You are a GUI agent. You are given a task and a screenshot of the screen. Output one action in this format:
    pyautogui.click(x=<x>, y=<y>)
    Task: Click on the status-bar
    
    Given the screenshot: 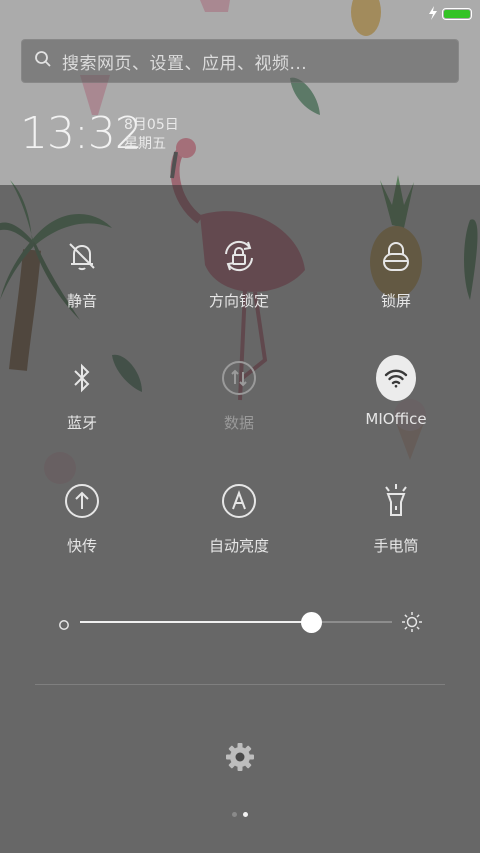 What is the action you would take?
    pyautogui.click(x=450, y=14)
    